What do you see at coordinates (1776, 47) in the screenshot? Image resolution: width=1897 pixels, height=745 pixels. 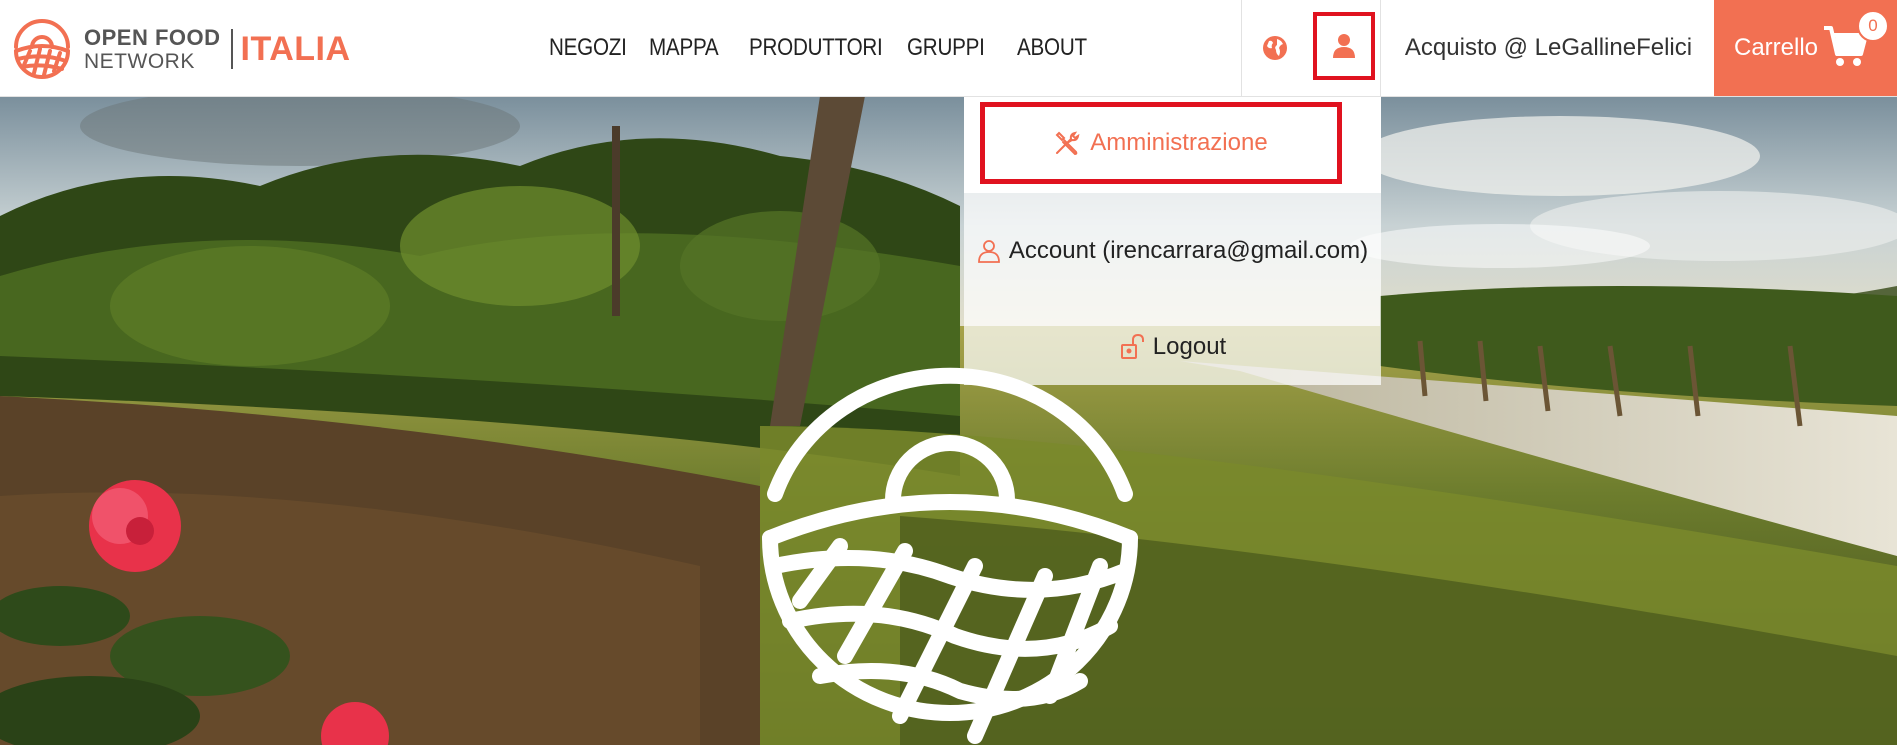 I see `cart-label: Carrello` at bounding box center [1776, 47].